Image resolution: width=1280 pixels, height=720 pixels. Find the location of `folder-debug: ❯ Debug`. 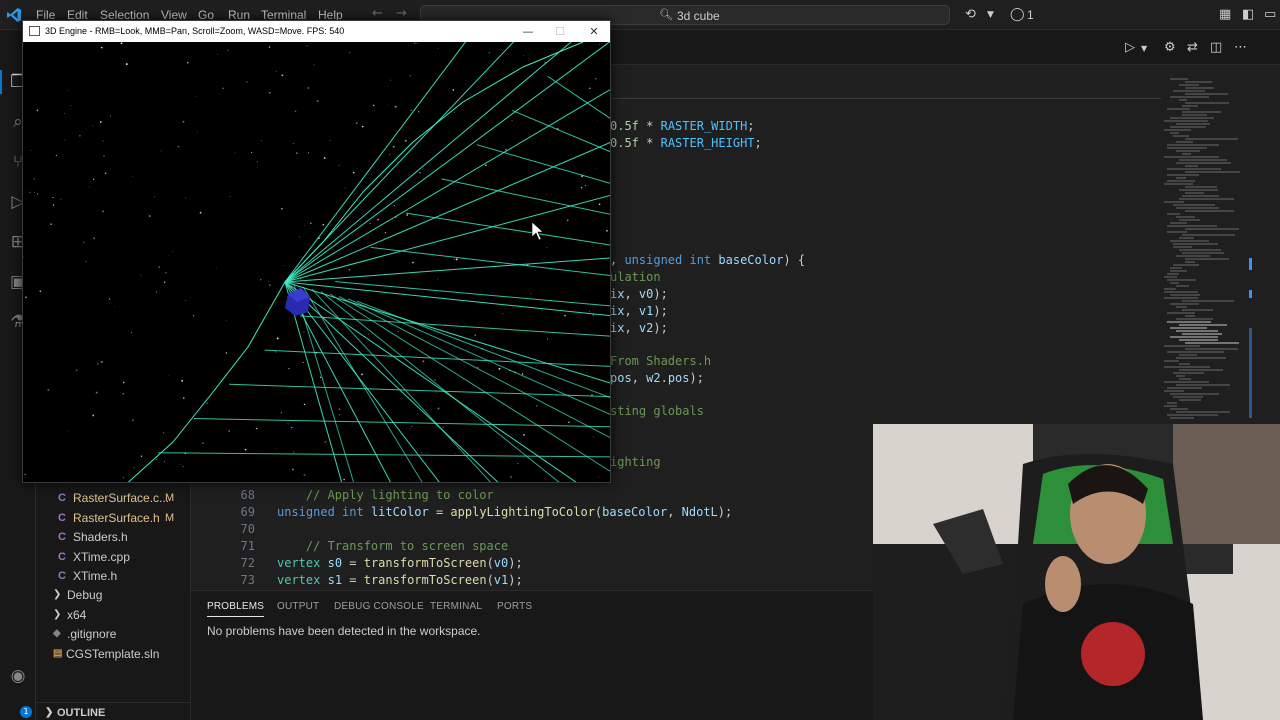

folder-debug: ❯ Debug is located at coordinates (113, 595).